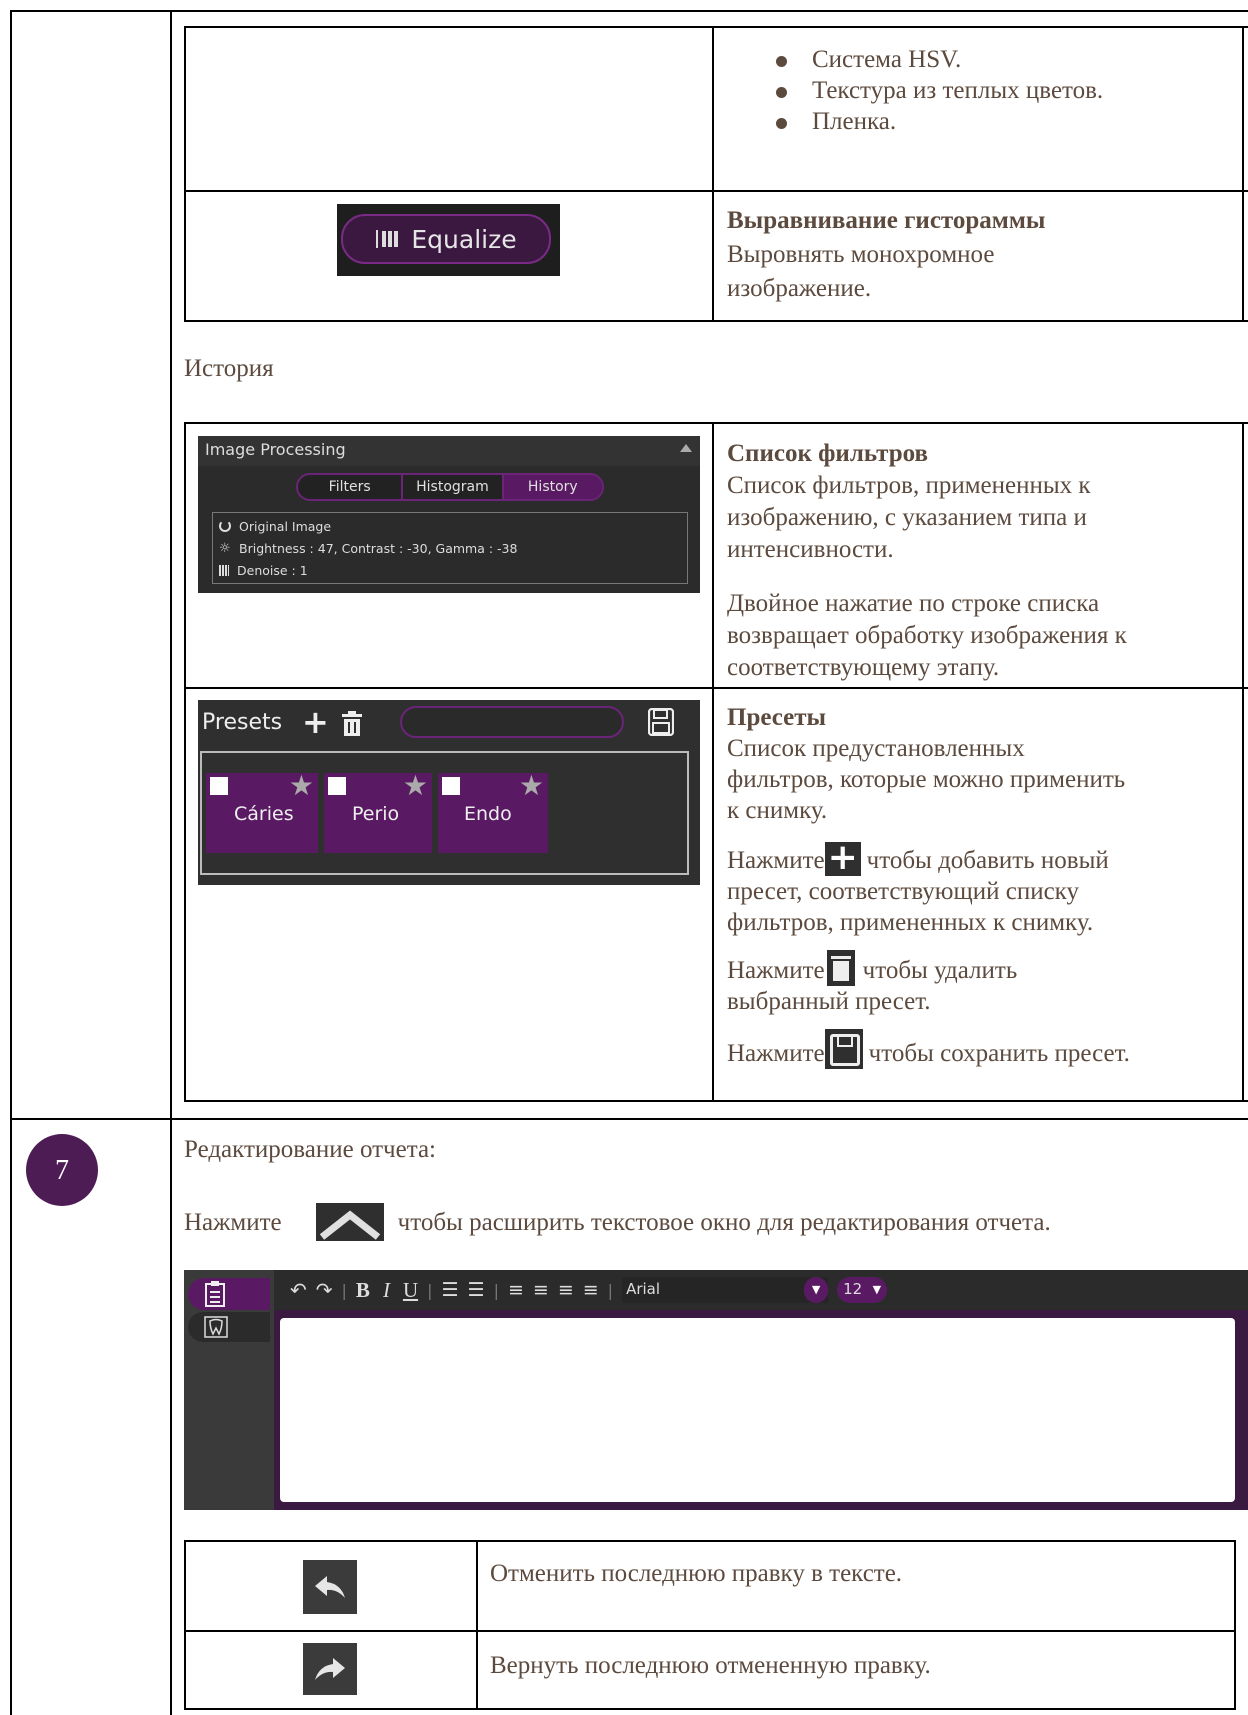  What do you see at coordinates (710, 1631) in the screenshot?
I see `t3-mid` at bounding box center [710, 1631].